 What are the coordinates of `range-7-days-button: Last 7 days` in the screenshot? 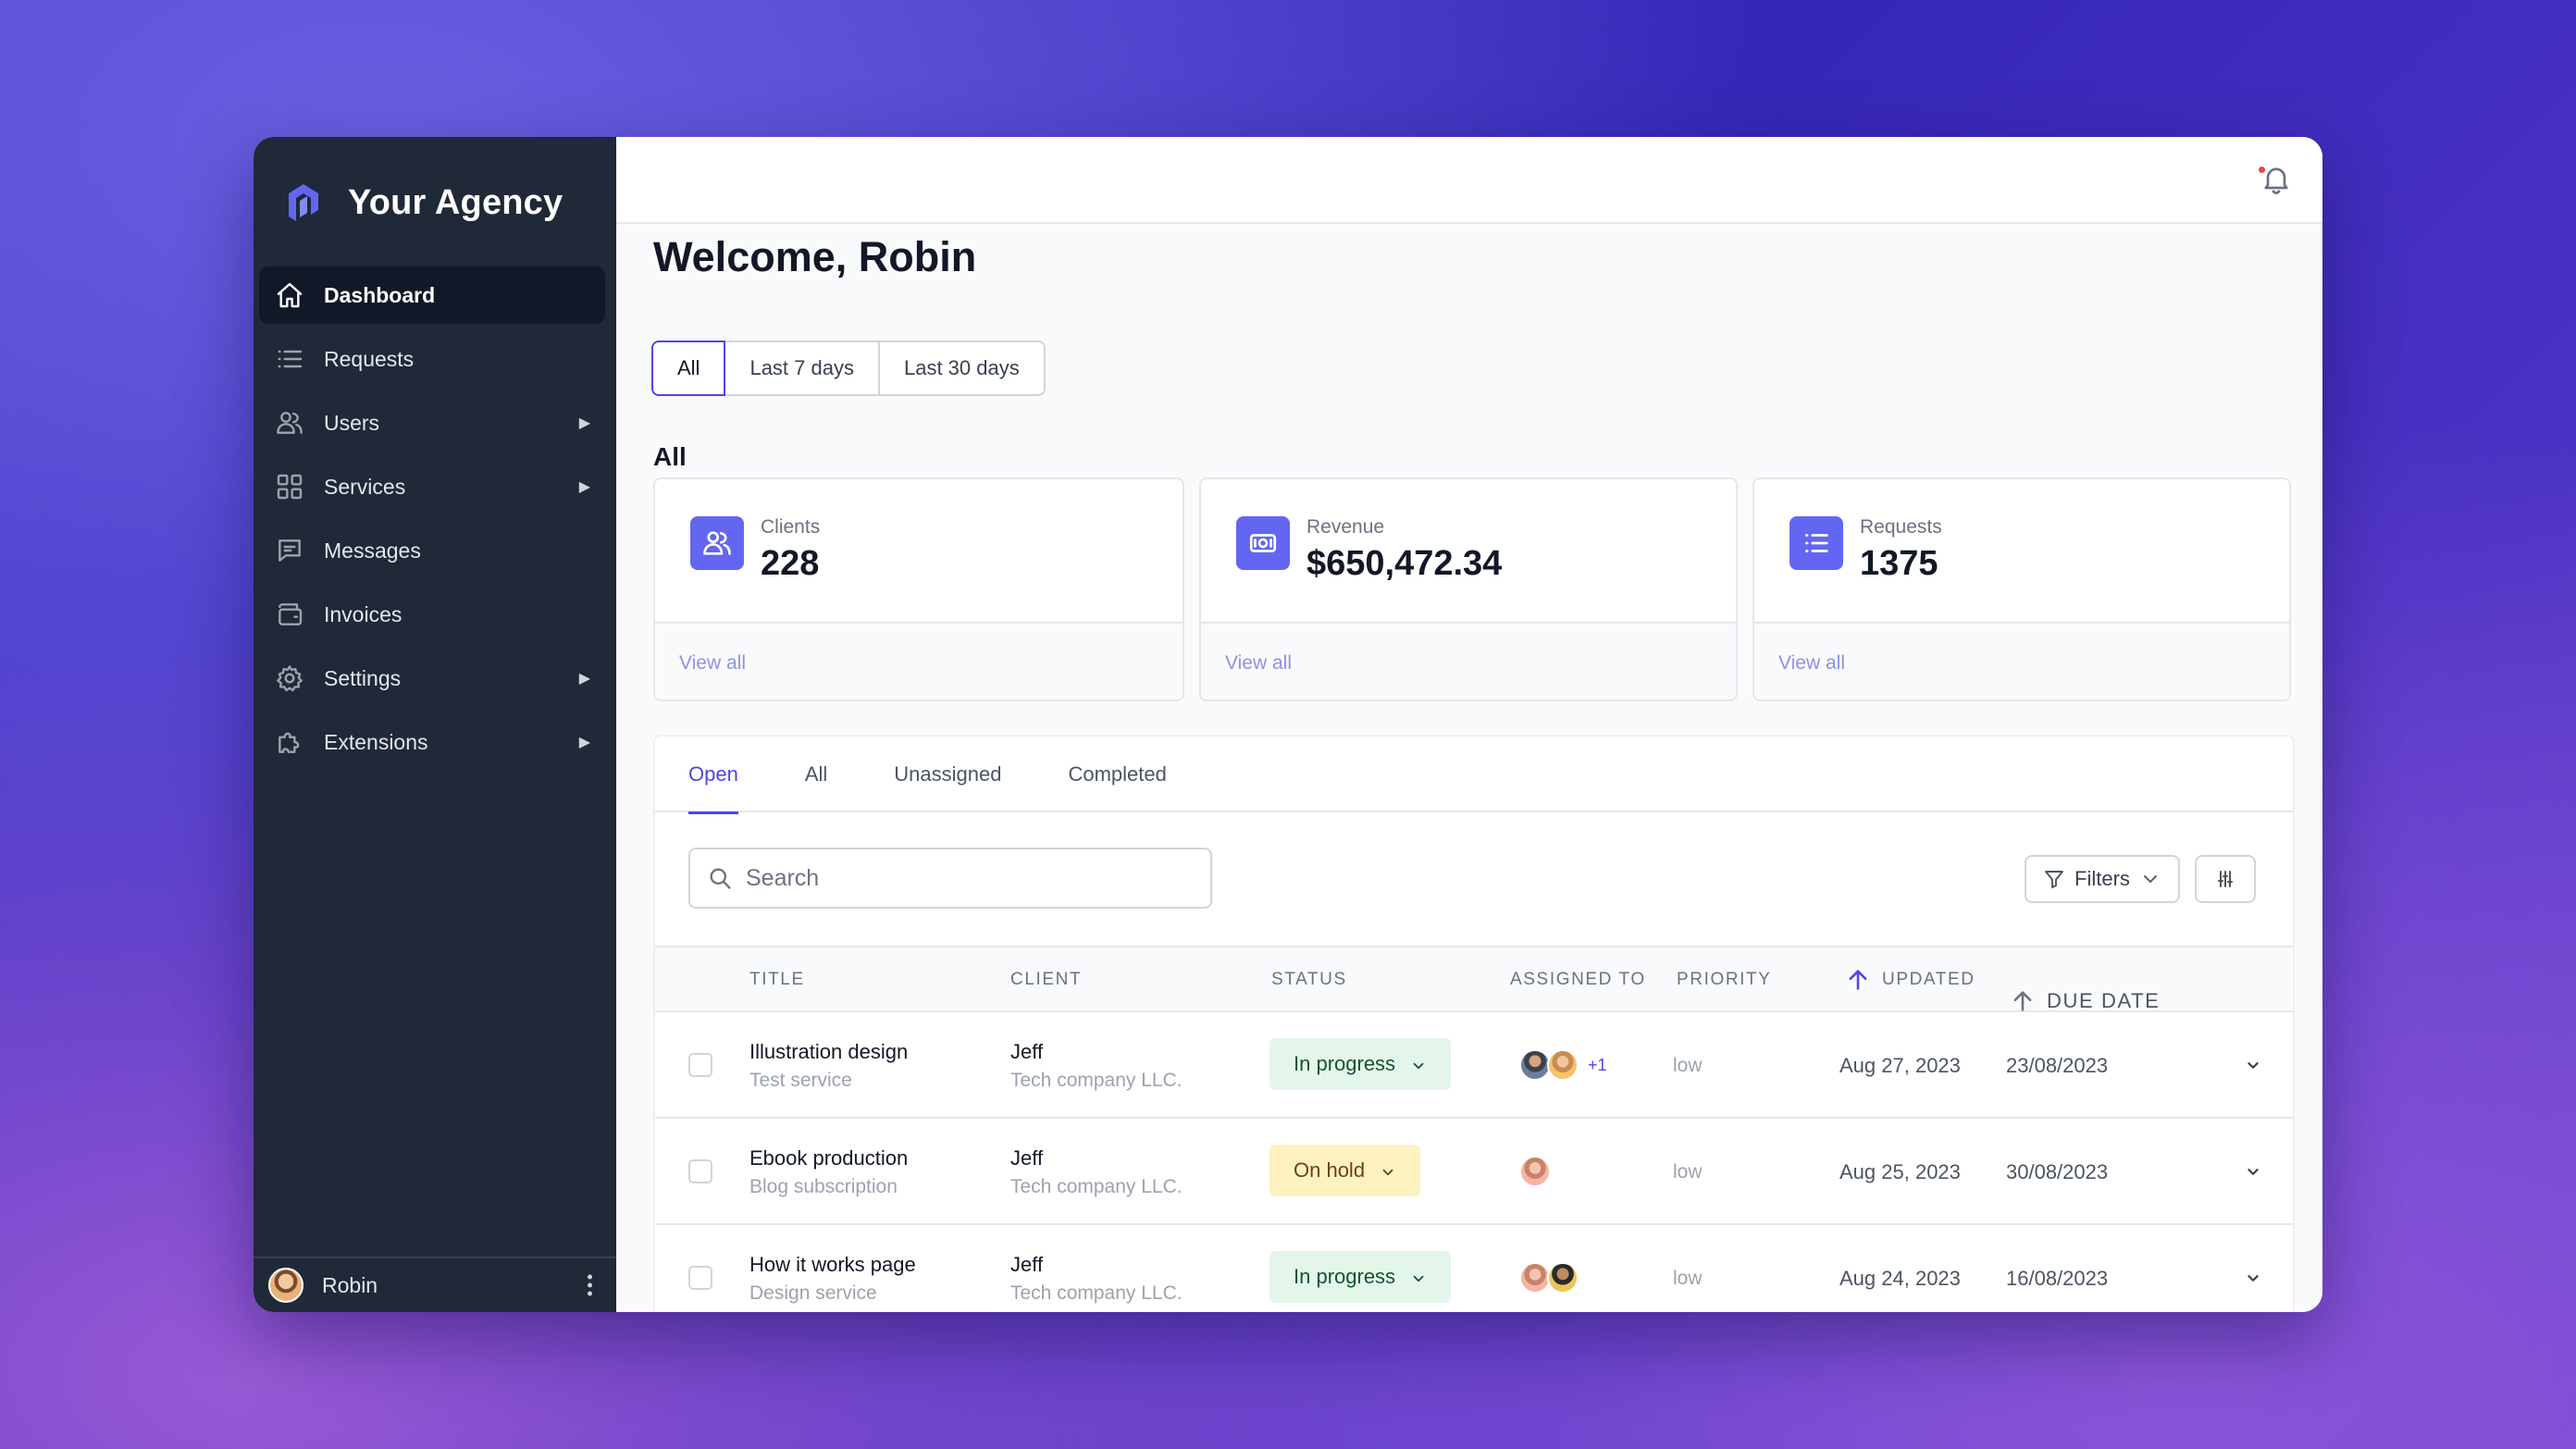 It's located at (802, 369).